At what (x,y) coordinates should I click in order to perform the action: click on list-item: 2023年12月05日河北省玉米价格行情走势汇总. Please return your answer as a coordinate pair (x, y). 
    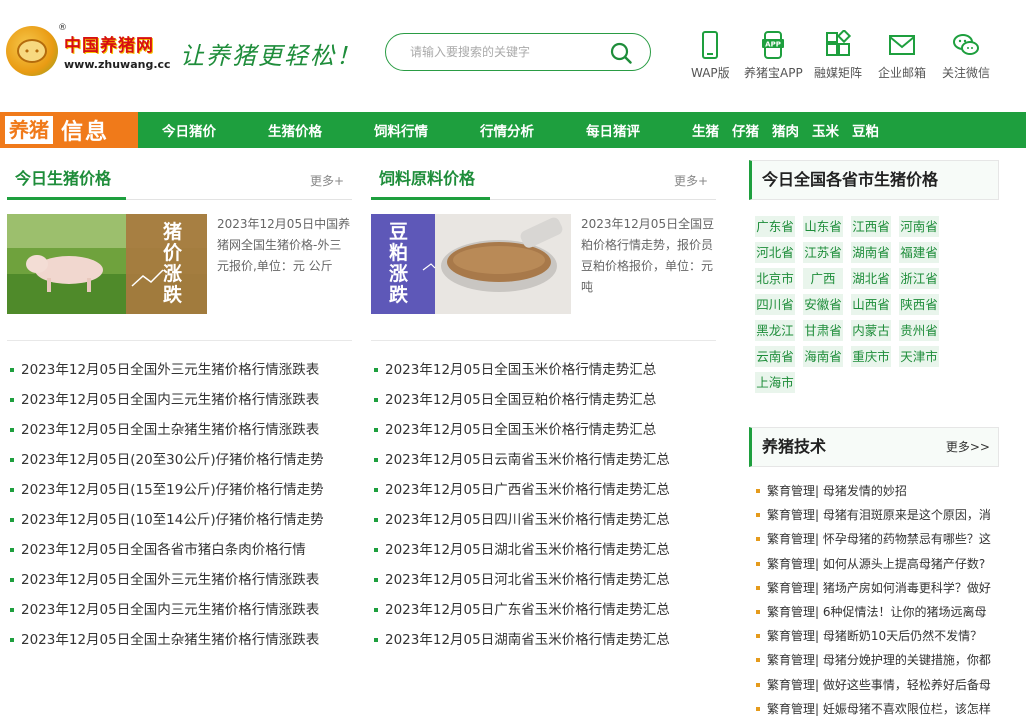
    Looking at the image, I should click on (543, 580).